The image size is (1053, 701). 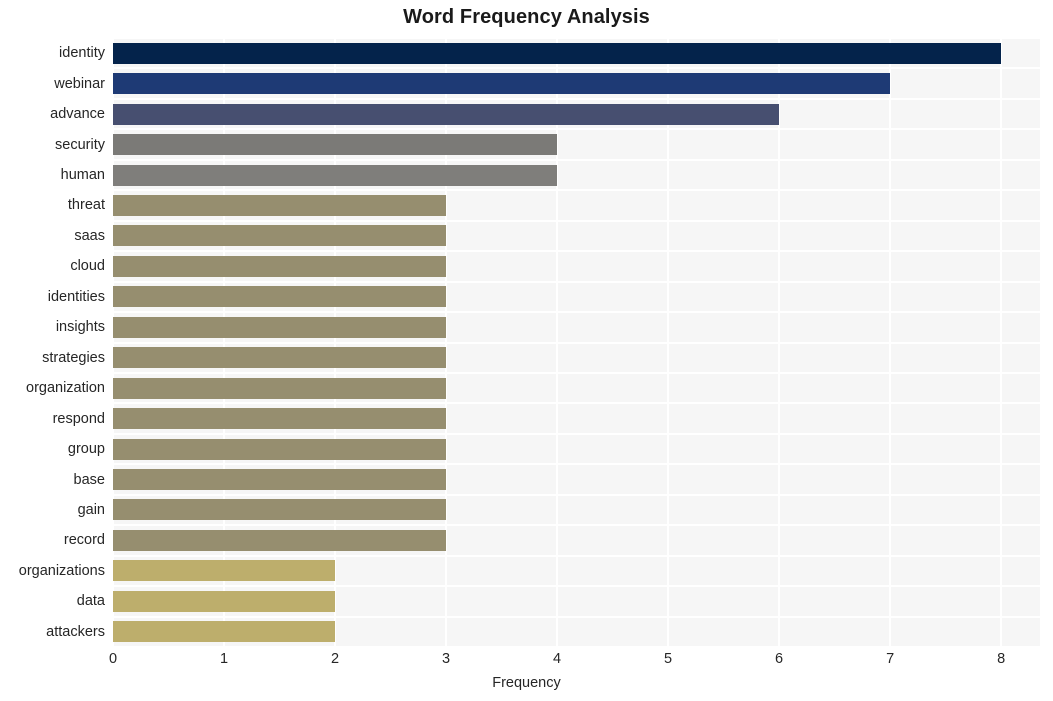 I want to click on x-axis-tick-label: 7, so click(x=890, y=659).